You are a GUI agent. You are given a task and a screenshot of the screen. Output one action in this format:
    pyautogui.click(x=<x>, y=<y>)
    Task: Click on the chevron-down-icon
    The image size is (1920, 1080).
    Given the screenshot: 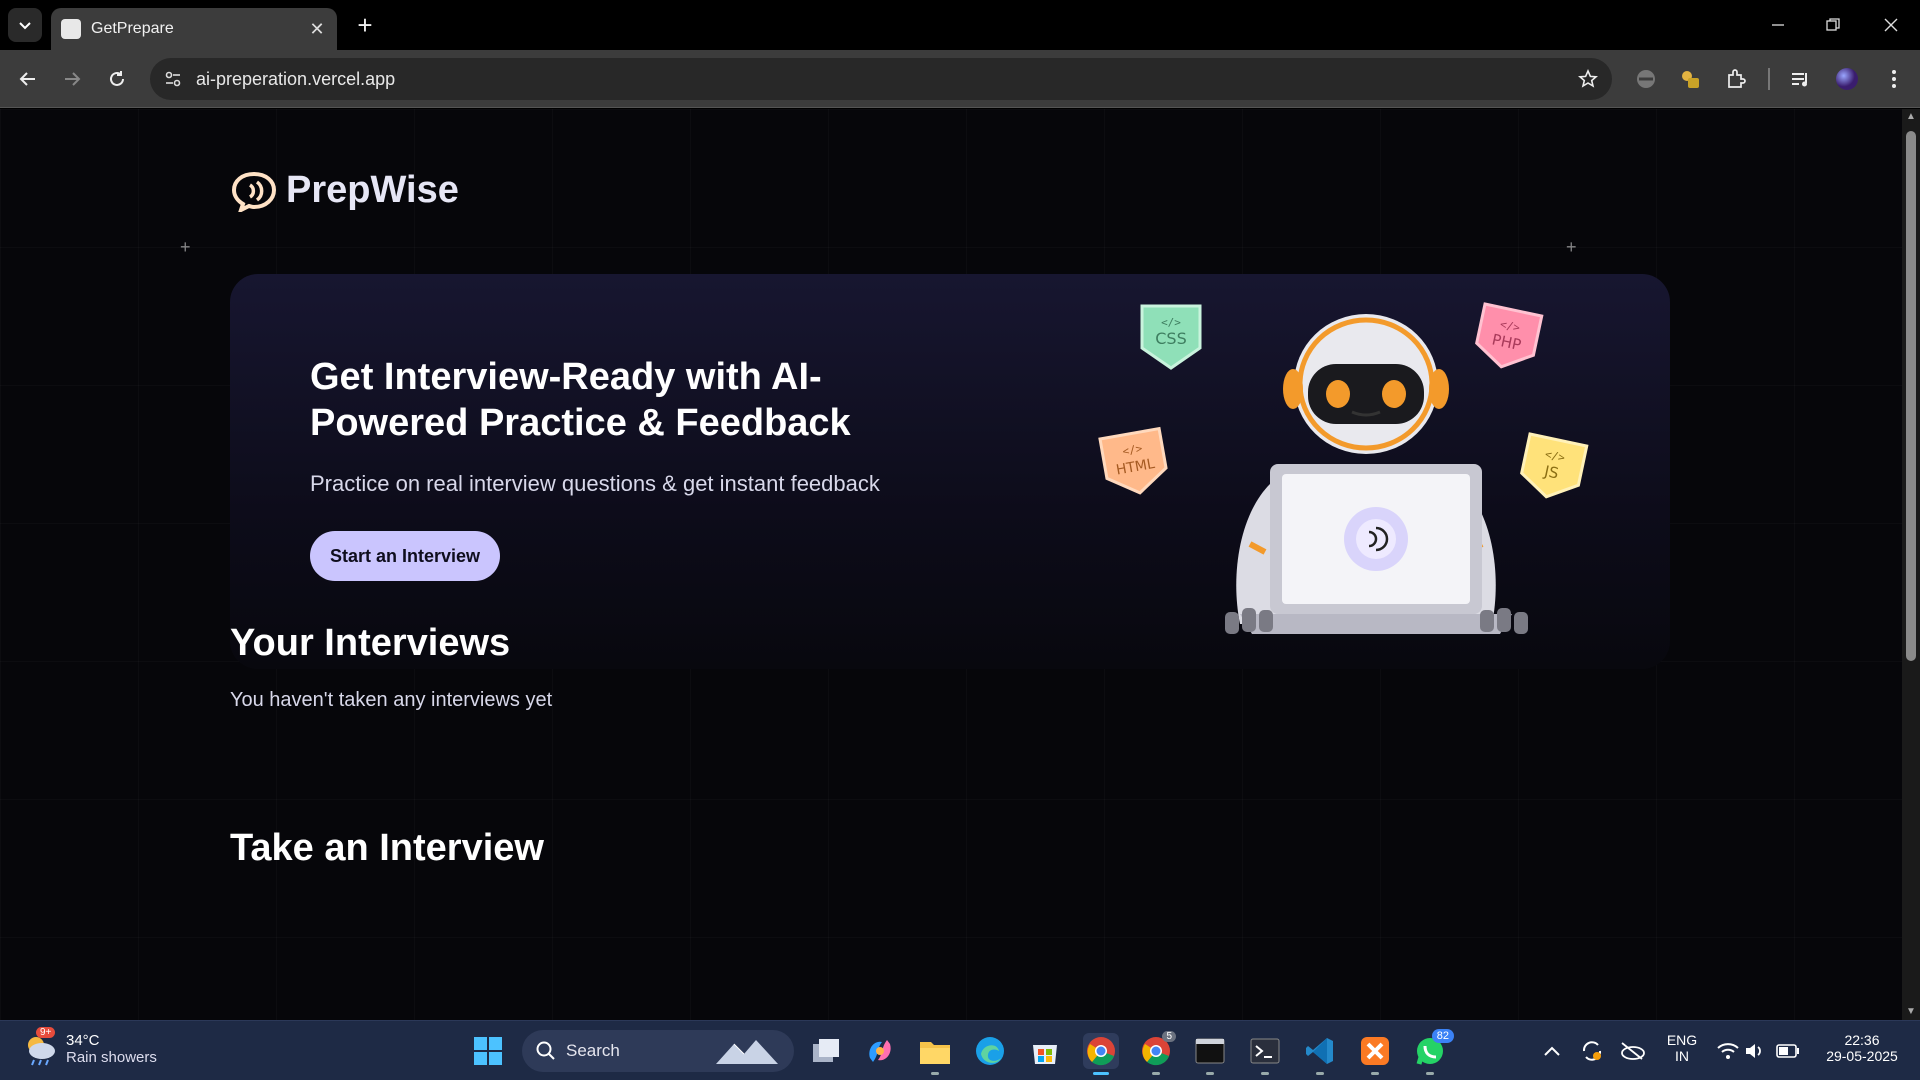 What is the action you would take?
    pyautogui.click(x=25, y=26)
    